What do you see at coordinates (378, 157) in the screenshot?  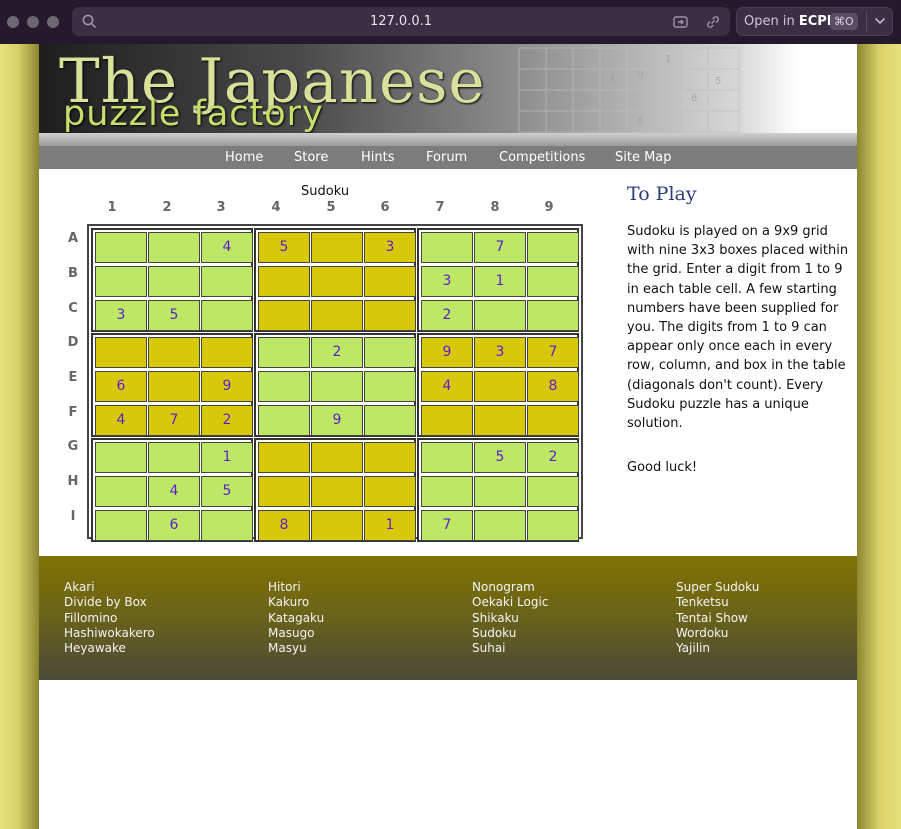 I see `nav-hints: Hints` at bounding box center [378, 157].